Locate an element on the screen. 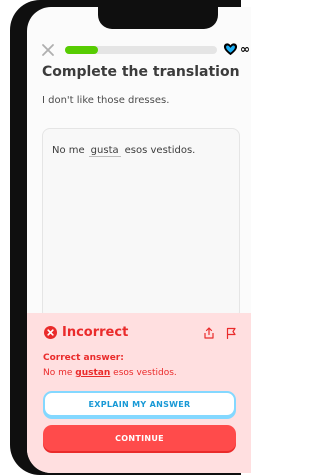  correct-answer-label: Correct answer: is located at coordinates (83, 358).